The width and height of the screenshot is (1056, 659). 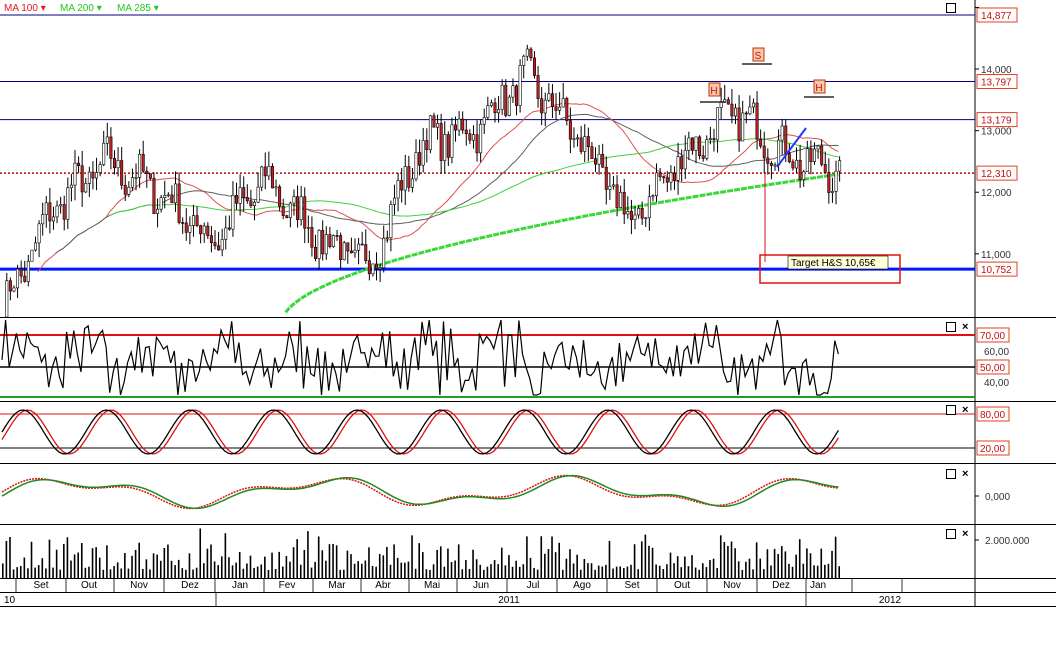 I want to click on legend-ma285: MA 285 ▾, so click(x=138, y=8).